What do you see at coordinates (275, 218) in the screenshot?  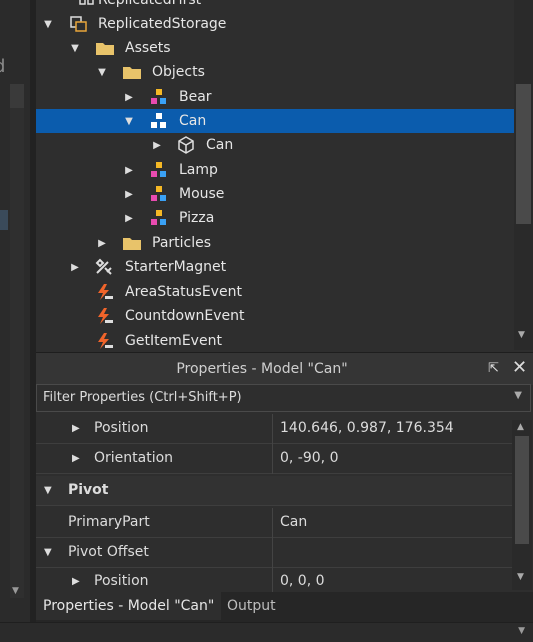 I see `tree-item-pizza: ▶ Pizza` at bounding box center [275, 218].